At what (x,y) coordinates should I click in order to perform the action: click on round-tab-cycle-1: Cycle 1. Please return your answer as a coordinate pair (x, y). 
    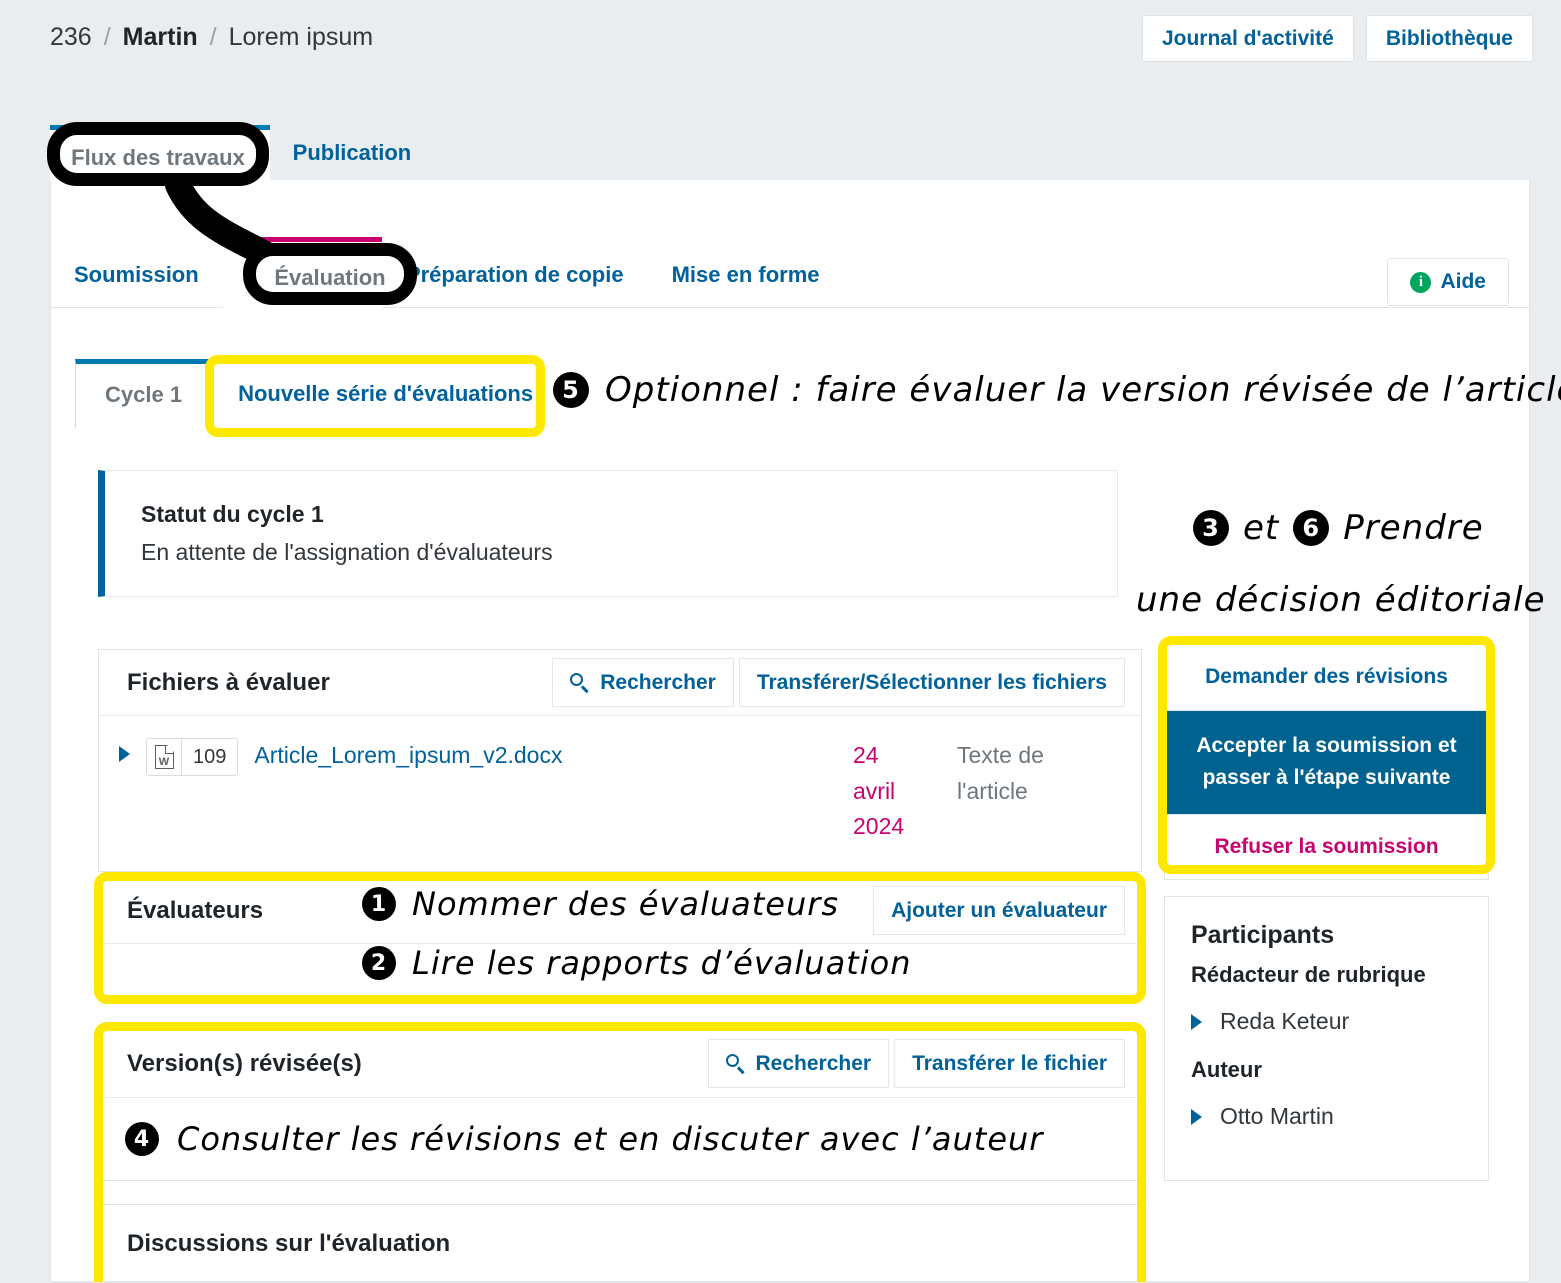
    Looking at the image, I should click on (144, 393).